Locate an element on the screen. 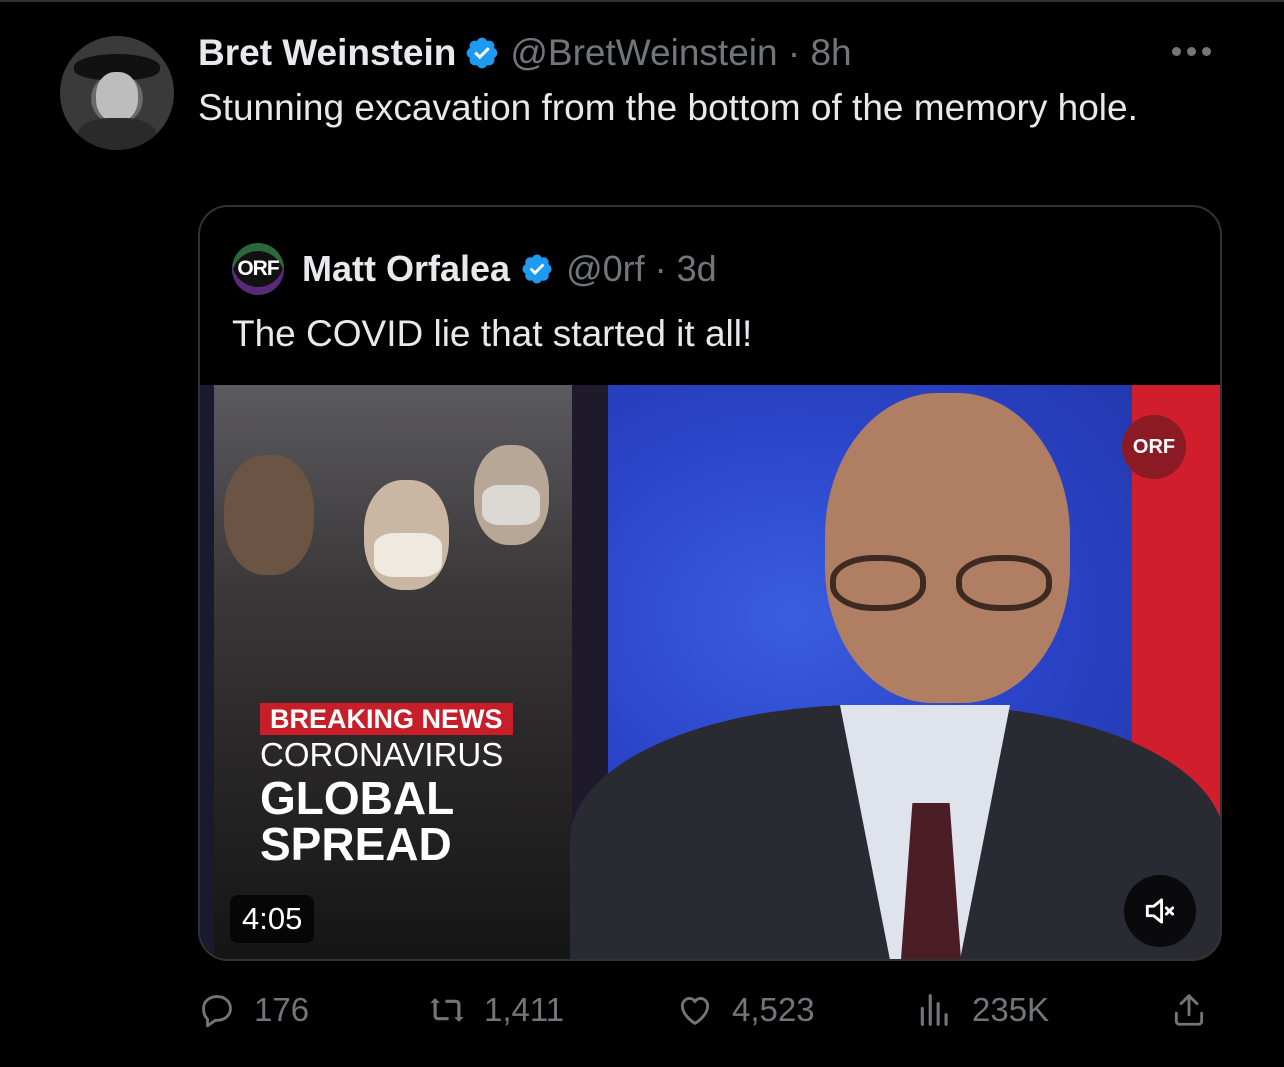 This screenshot has width=1284, height=1067. quote-header: ORF Matt Orfalea @0rf · 3d is located at coordinates (474, 269).